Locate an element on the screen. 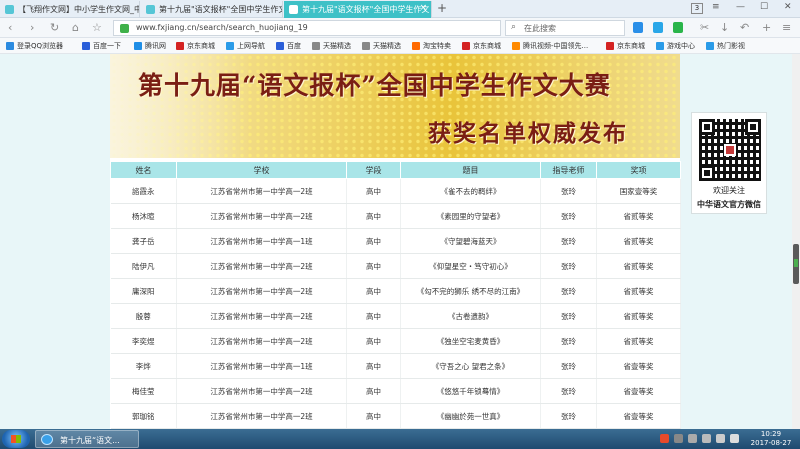  tray-usb-icon is located at coordinates (692, 438).